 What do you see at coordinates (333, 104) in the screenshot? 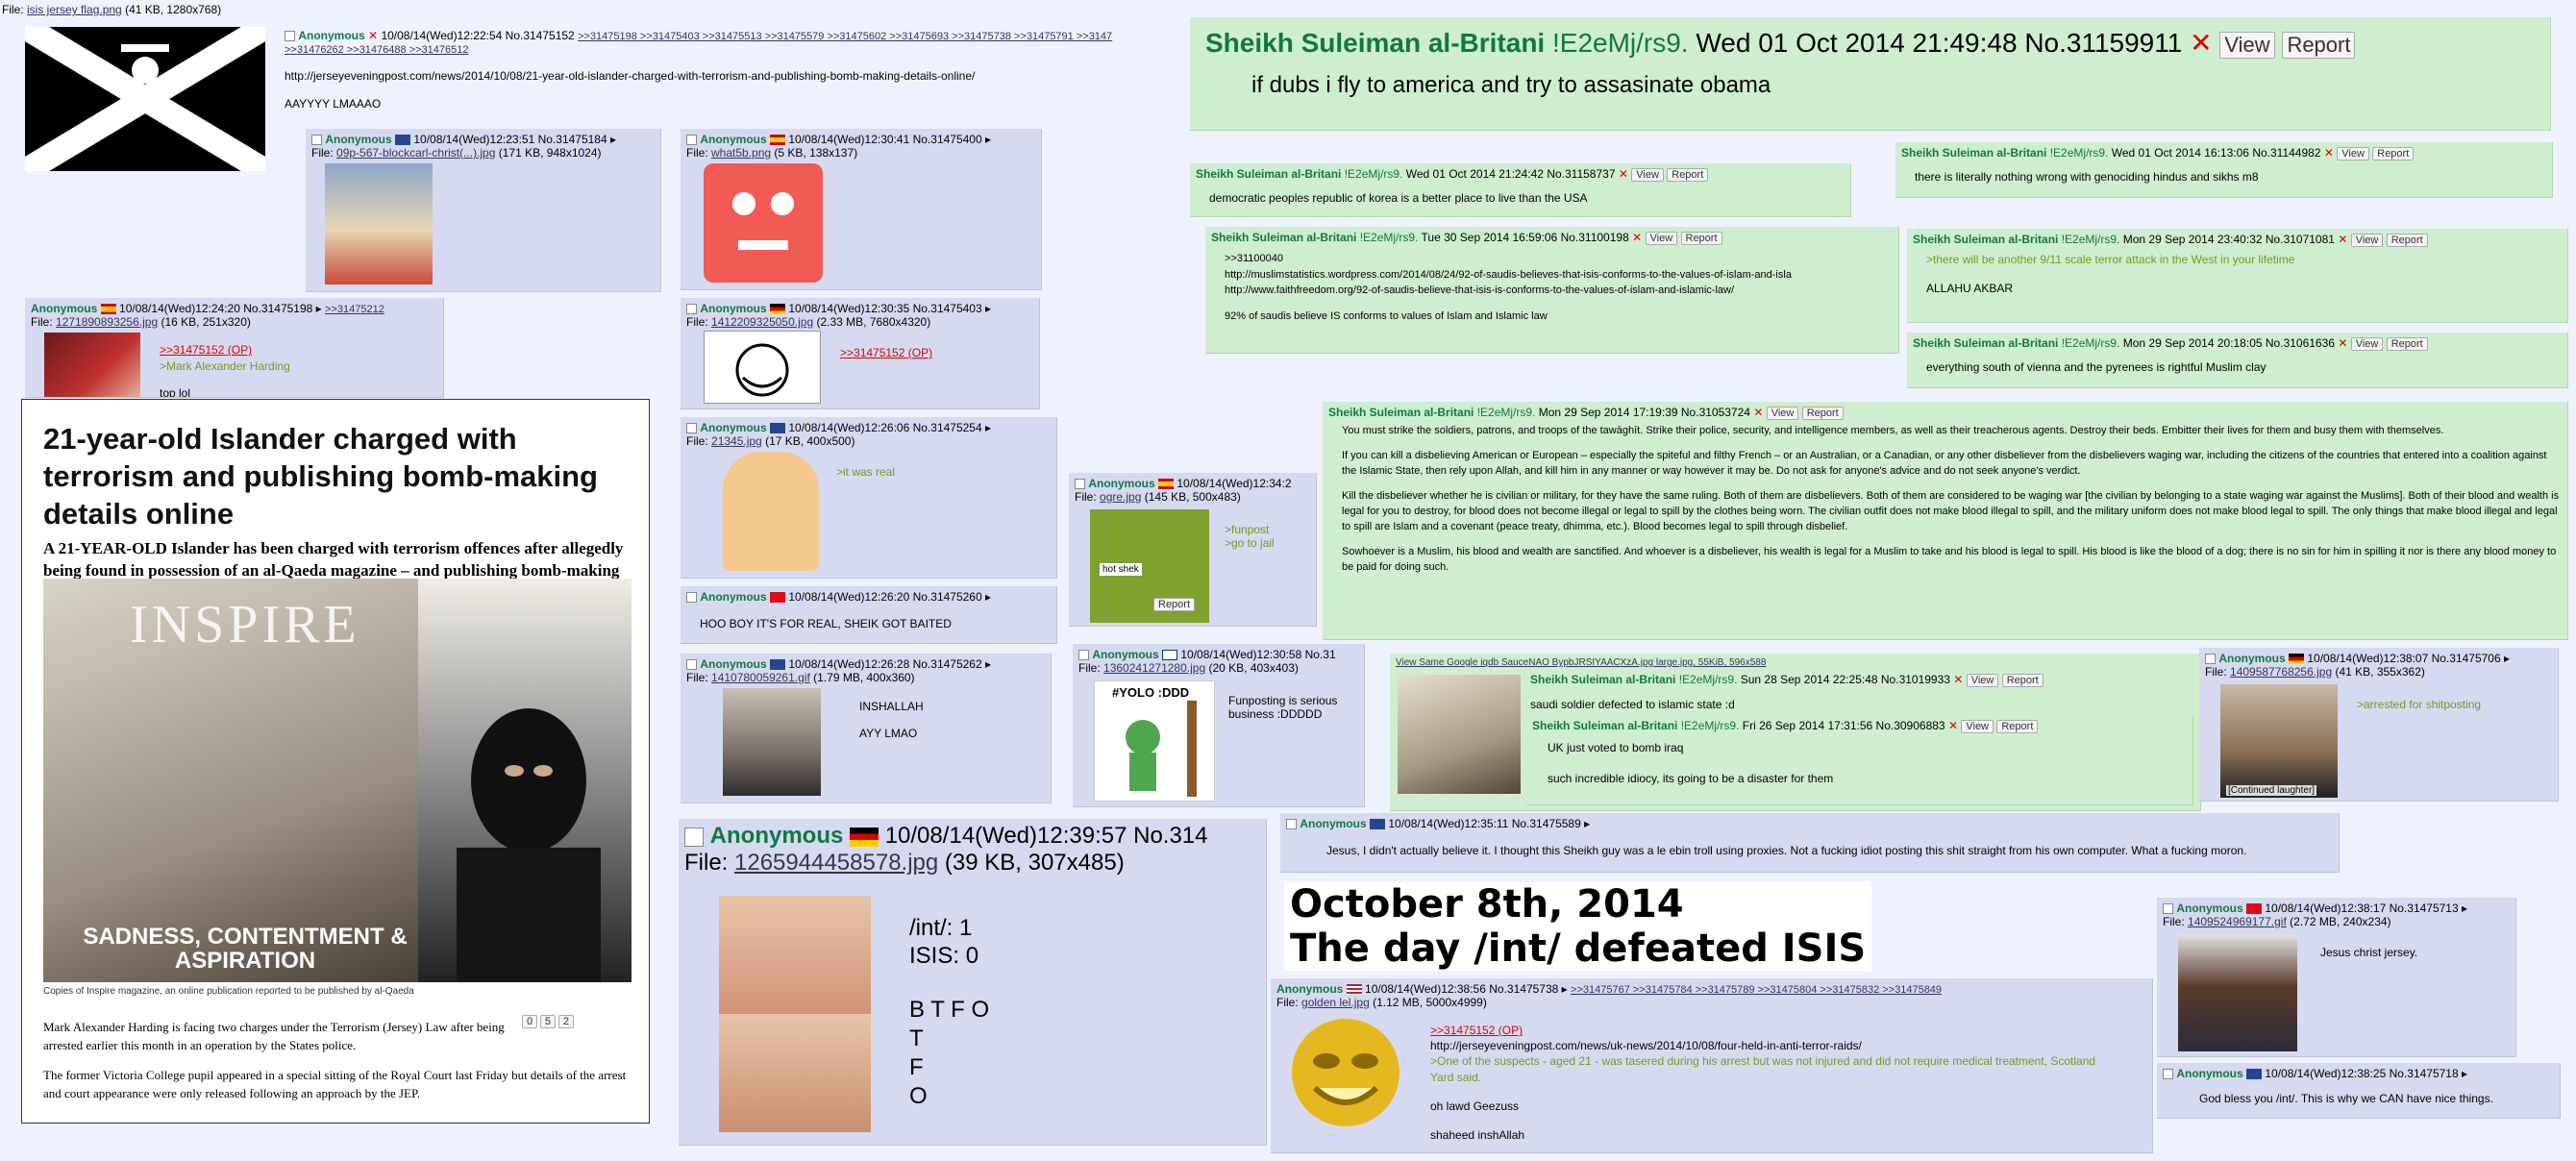
I see `op-text: AAYYYY LMAAAO` at bounding box center [333, 104].